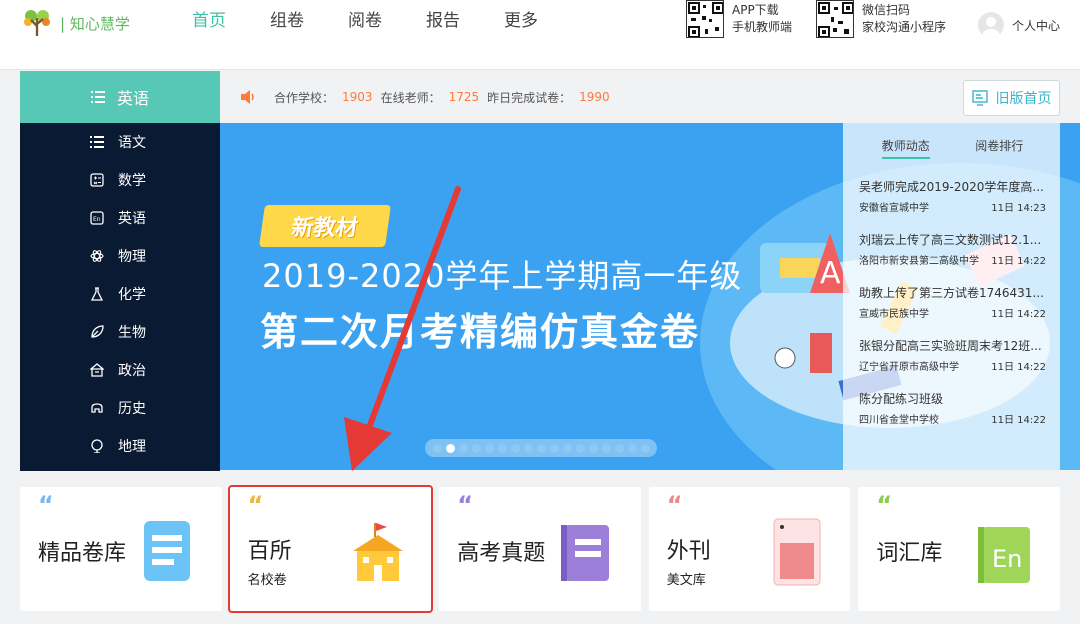 Image resolution: width=1080 pixels, height=624 pixels. Describe the element at coordinates (132, 143) in the screenshot. I see `subject-label: 语文` at that location.